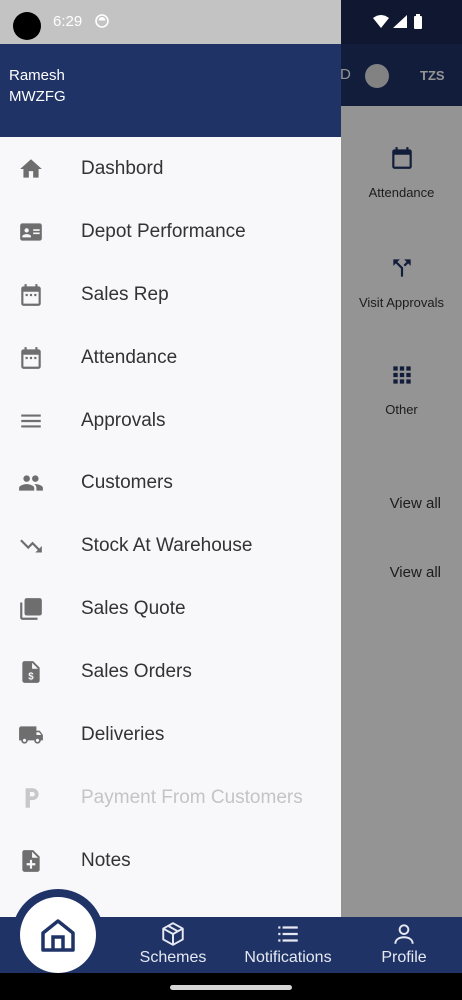 The height and width of the screenshot is (1000, 462). I want to click on user-icon, so click(404, 934).